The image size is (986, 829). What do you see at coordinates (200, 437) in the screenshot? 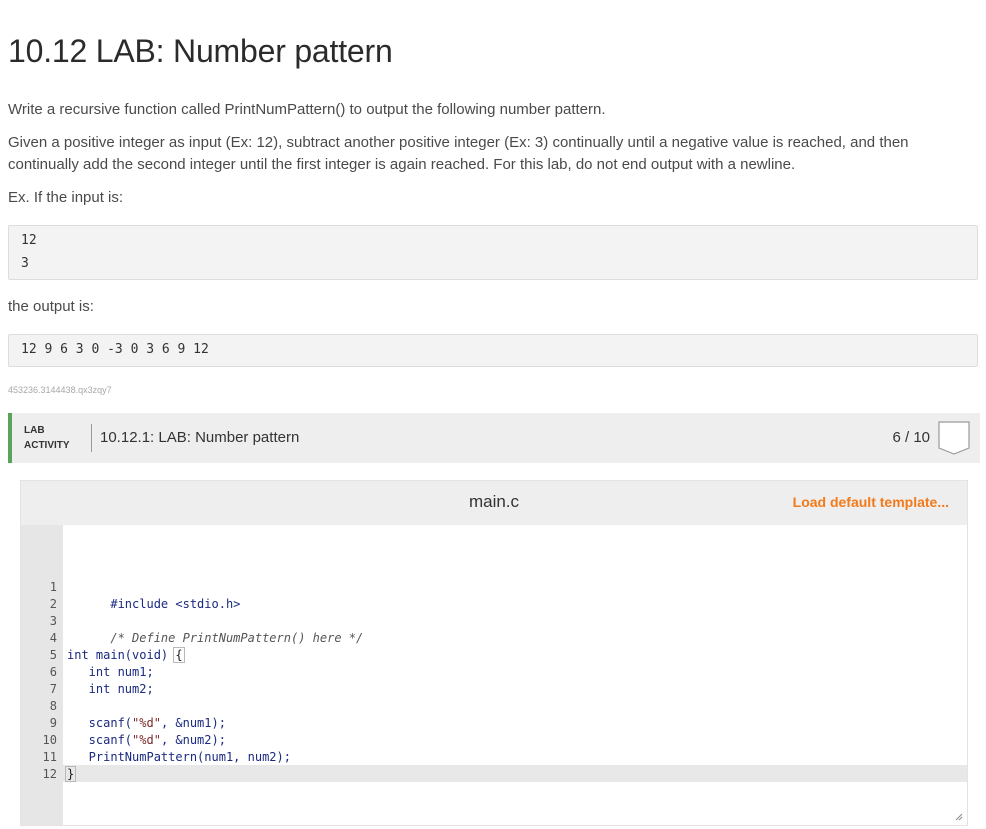
I see `lab-title: 10.12.1: LAB: Number pattern` at bounding box center [200, 437].